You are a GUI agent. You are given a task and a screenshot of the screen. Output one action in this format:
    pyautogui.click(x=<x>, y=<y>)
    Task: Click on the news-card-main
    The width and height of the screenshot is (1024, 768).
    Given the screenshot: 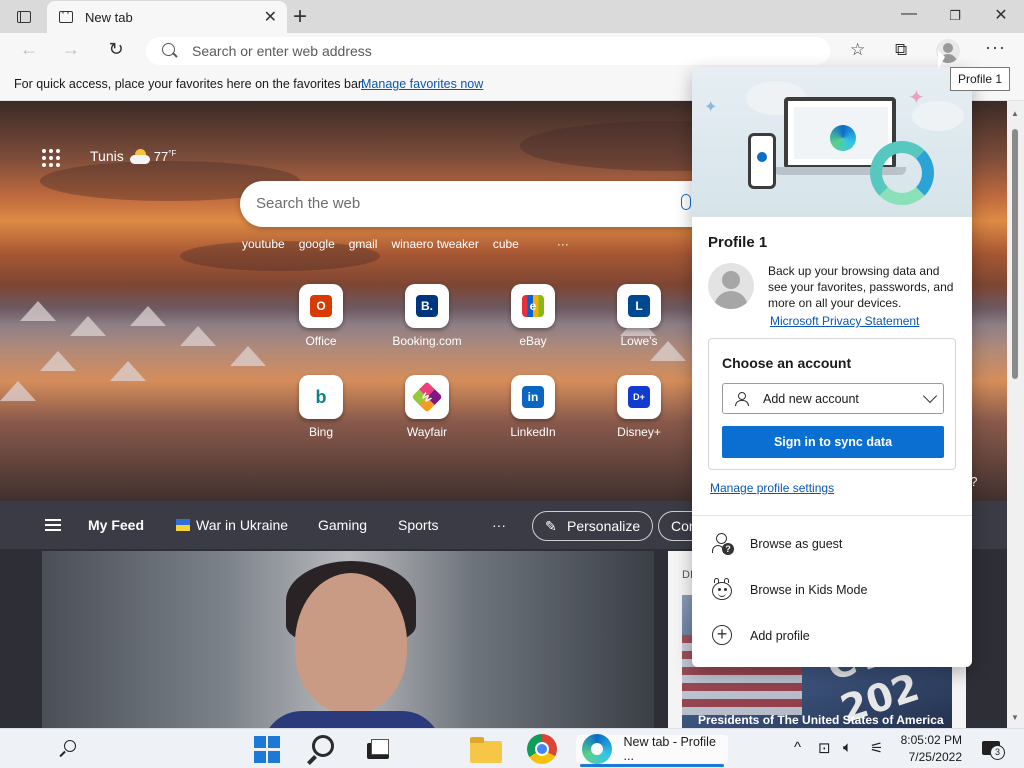 What is the action you would take?
    pyautogui.click(x=348, y=639)
    